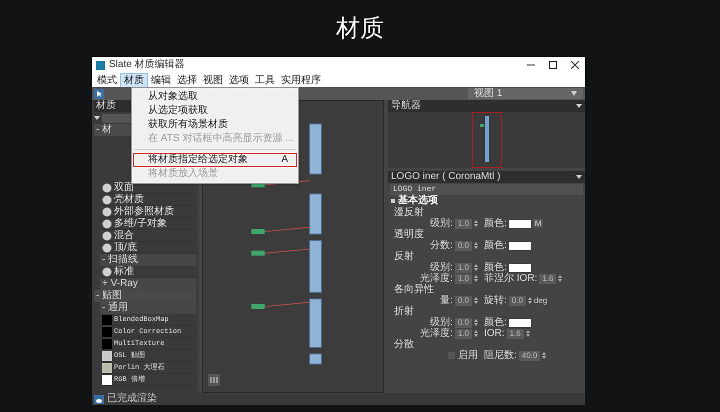  Describe the element at coordinates (494, 334) in the screenshot. I see `param-label: IOR:` at that location.